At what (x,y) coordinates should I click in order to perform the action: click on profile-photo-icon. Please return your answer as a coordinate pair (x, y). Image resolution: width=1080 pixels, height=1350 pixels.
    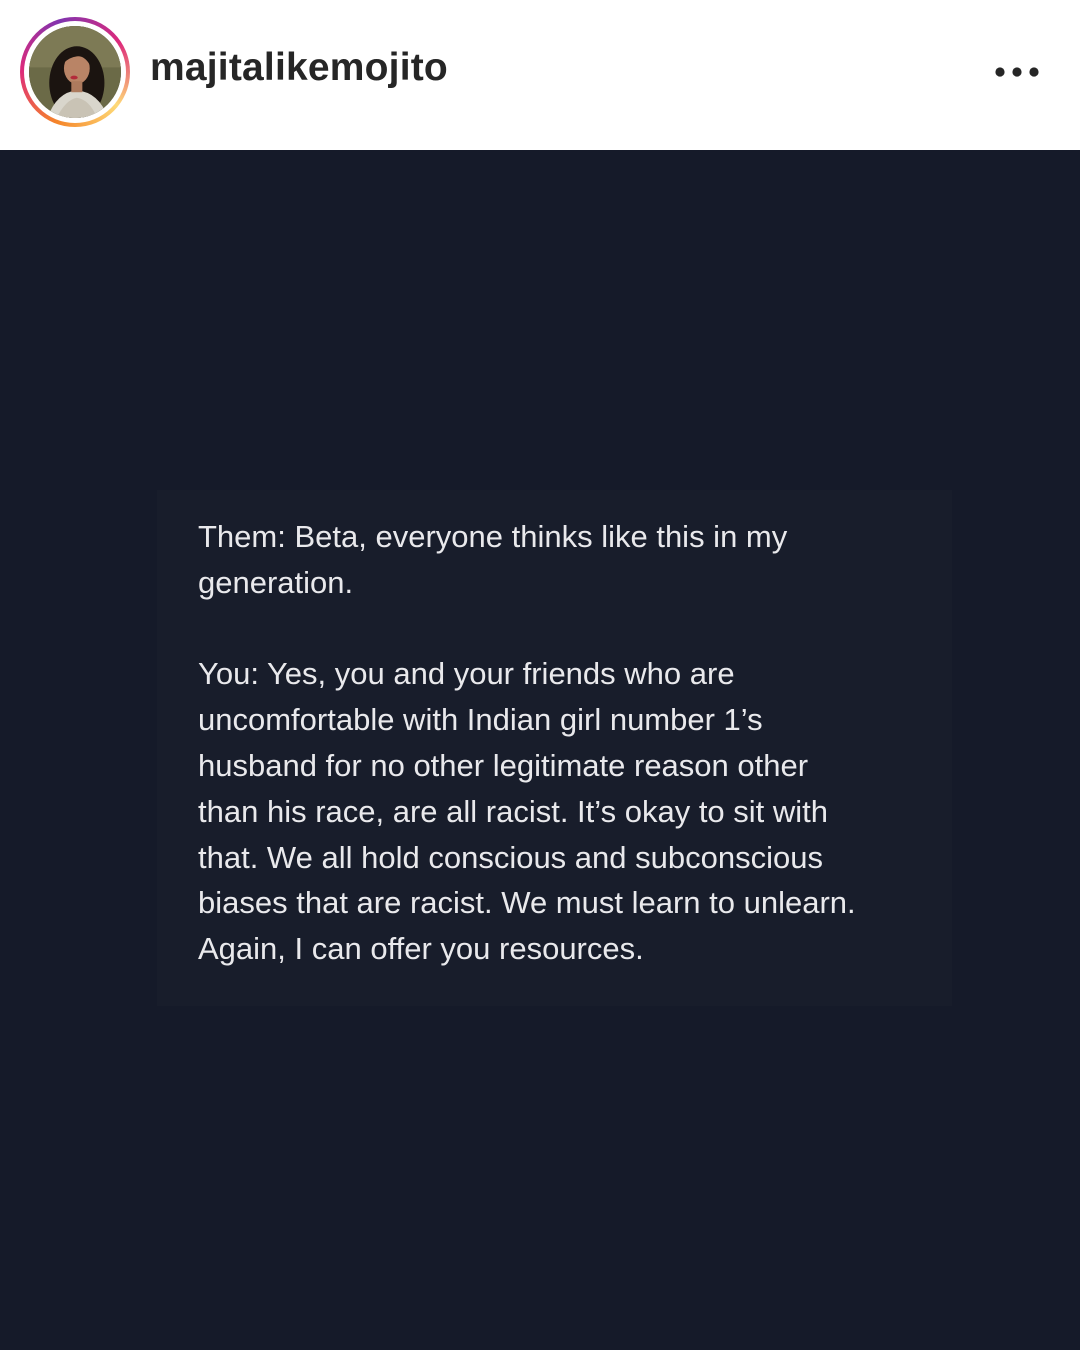
    Looking at the image, I should click on (75, 72).